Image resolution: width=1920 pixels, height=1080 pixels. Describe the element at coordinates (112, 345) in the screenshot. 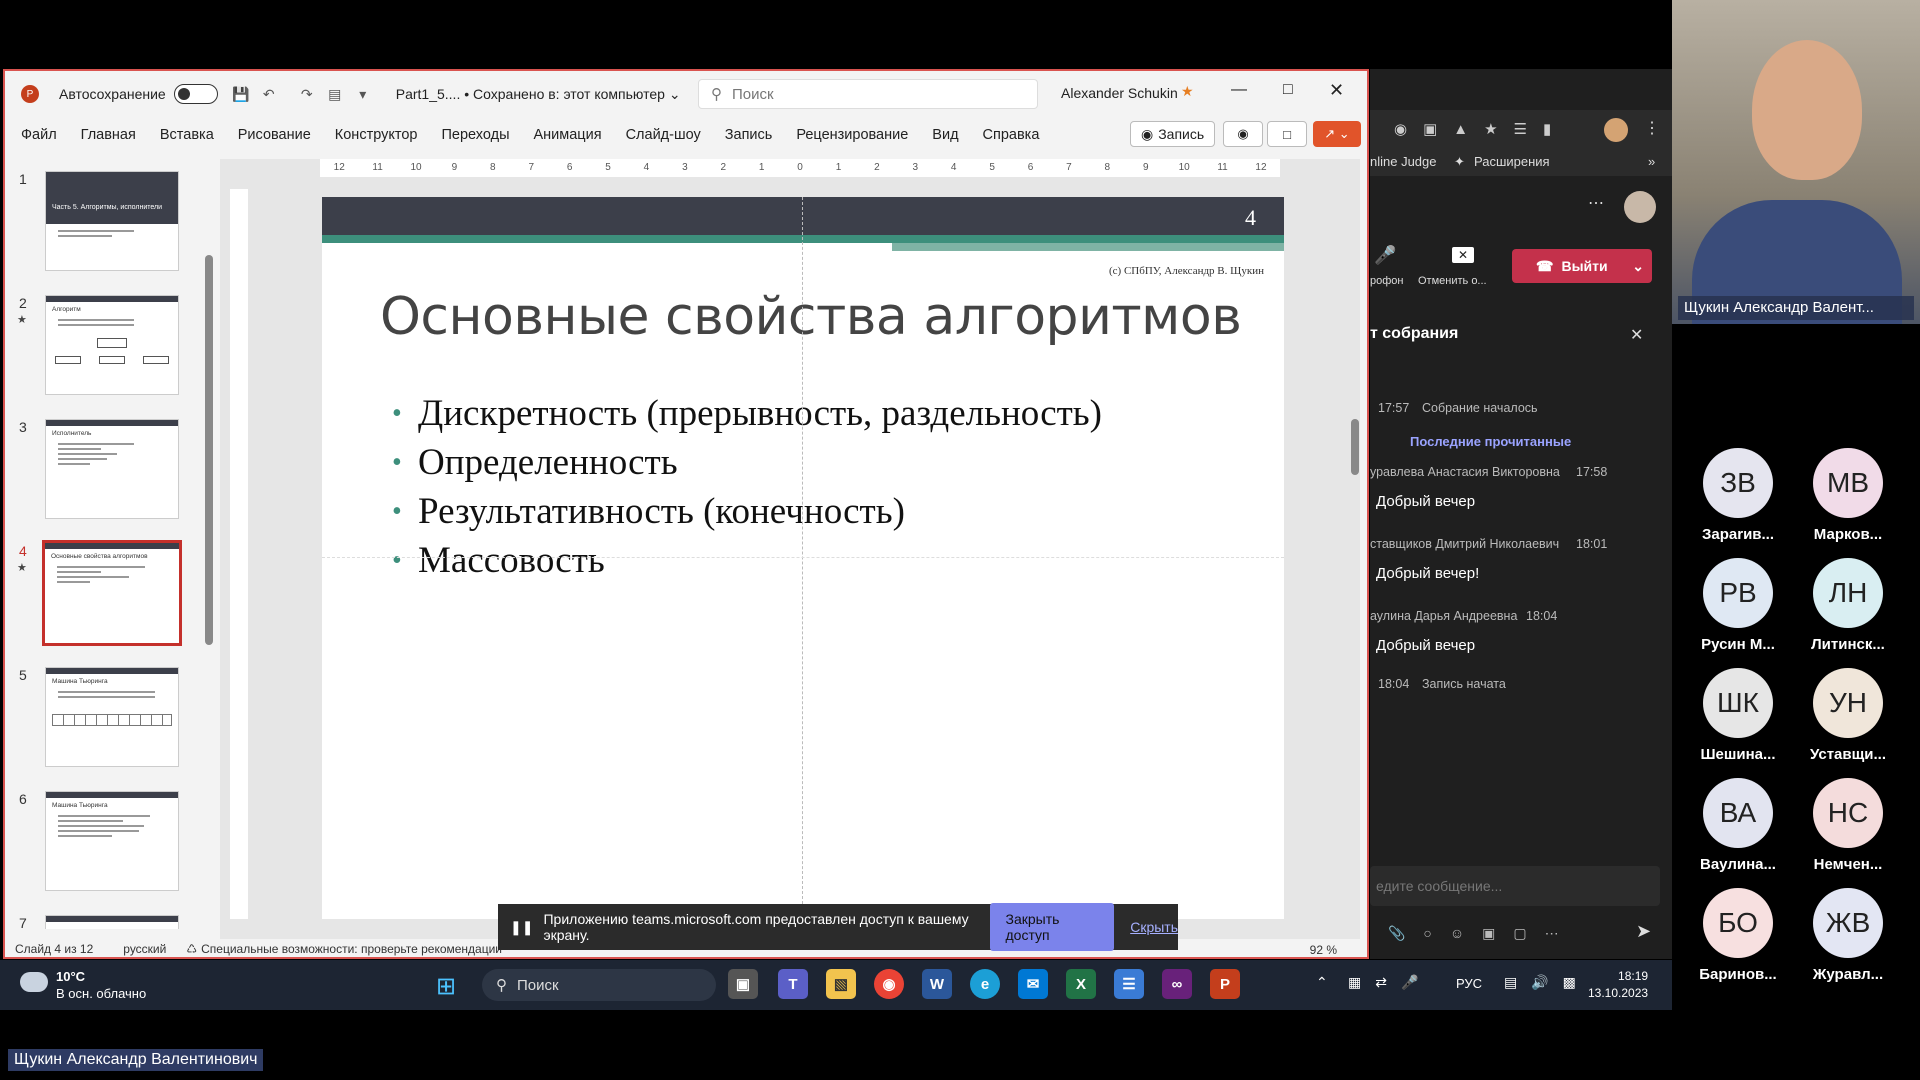

I see `slide-thumbnail: Алгоритм` at that location.